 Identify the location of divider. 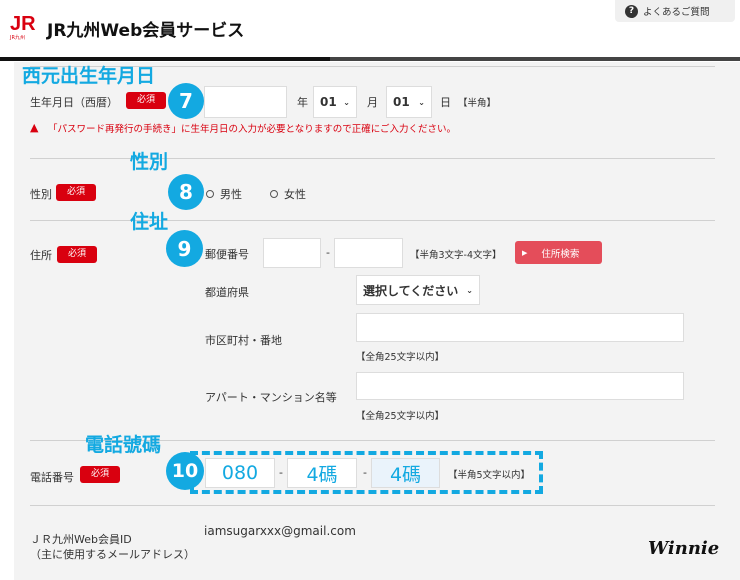
(372, 505).